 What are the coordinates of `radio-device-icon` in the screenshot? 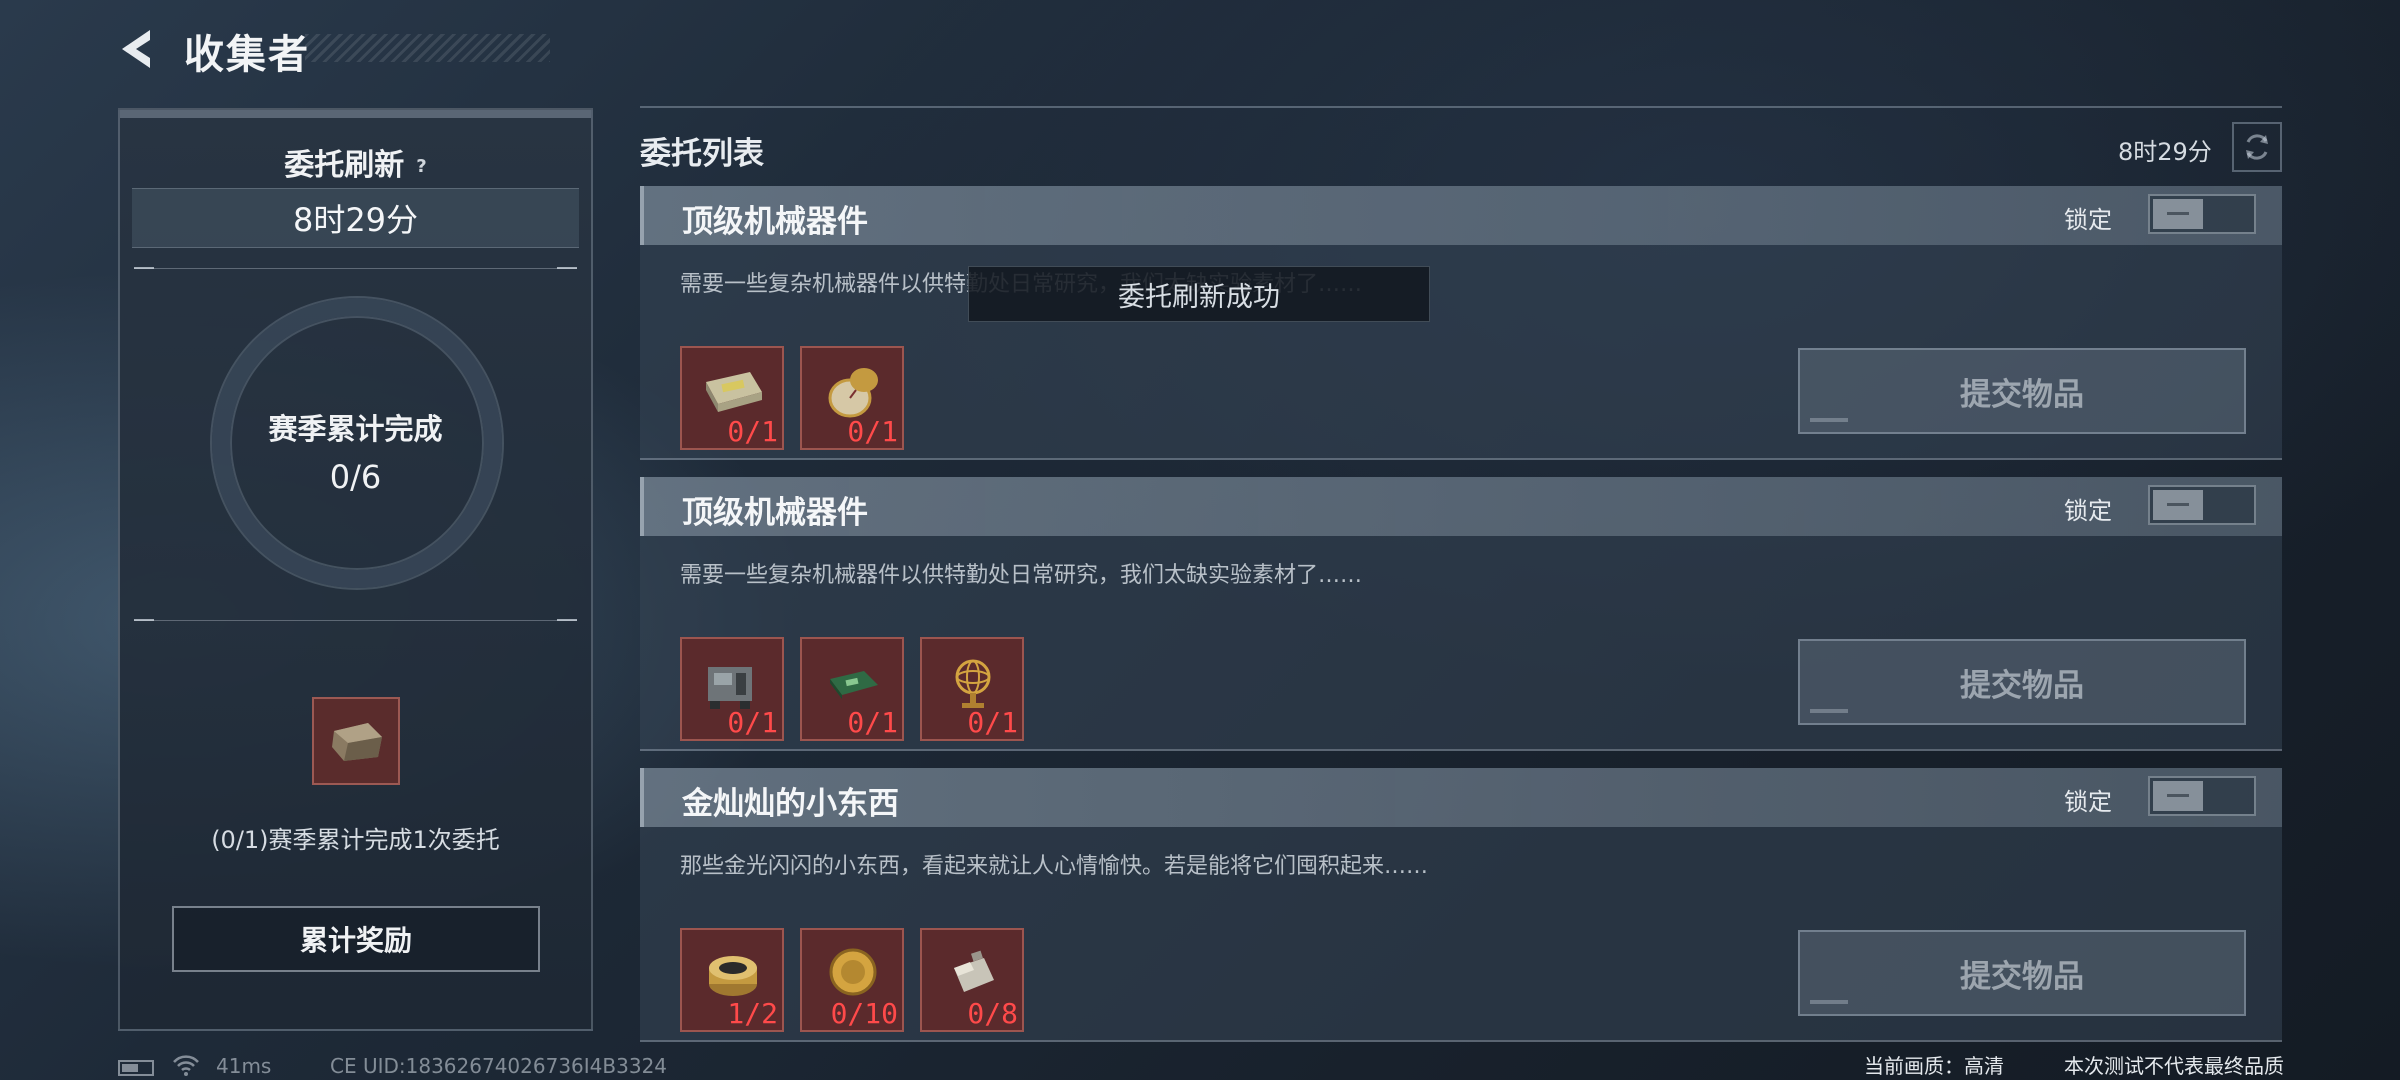 It's located at (730, 688).